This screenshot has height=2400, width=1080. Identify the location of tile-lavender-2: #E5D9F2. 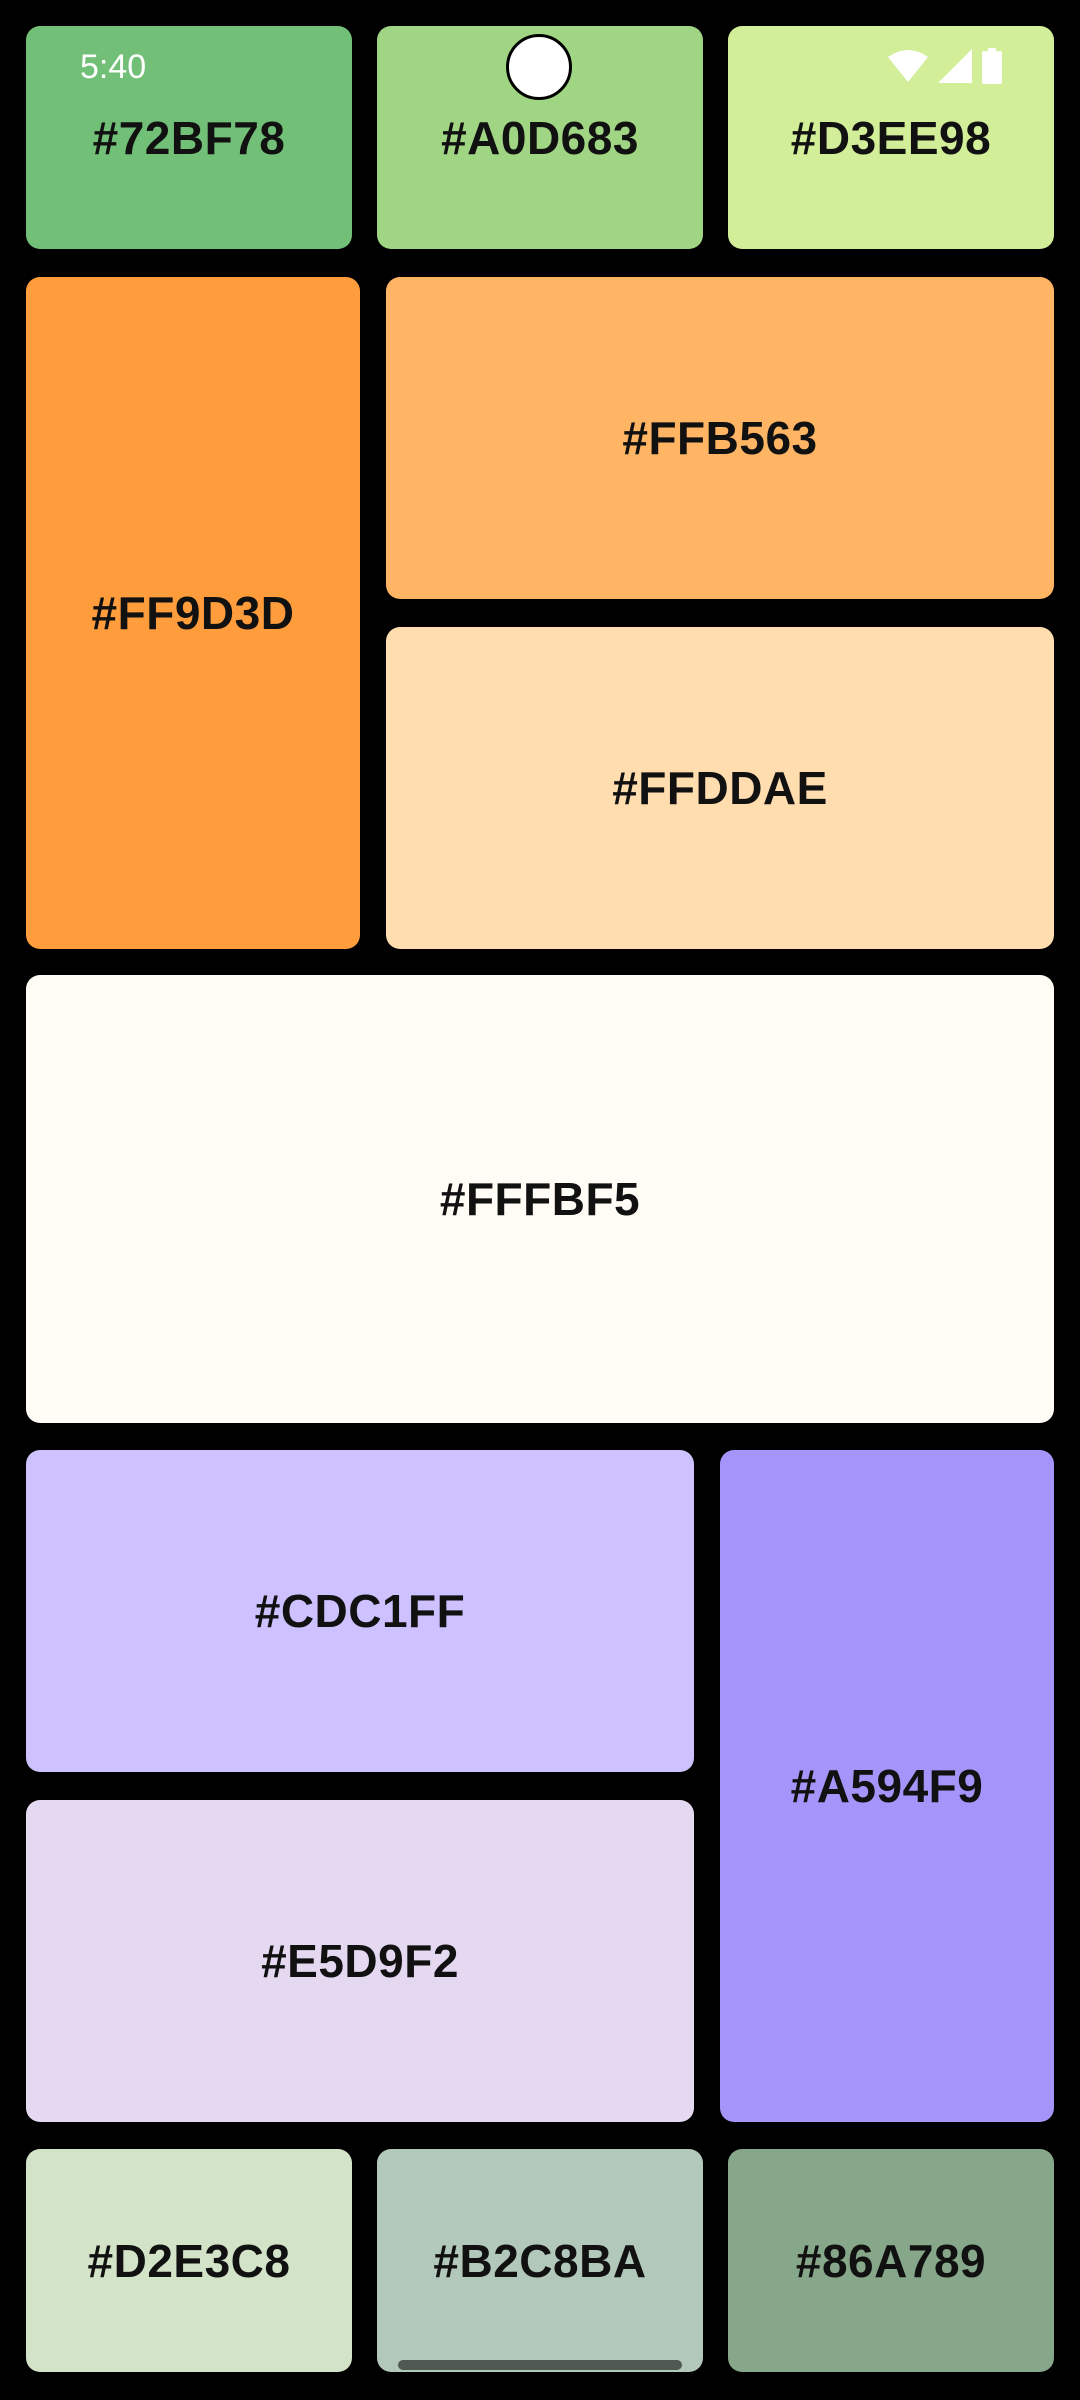
(360, 1961).